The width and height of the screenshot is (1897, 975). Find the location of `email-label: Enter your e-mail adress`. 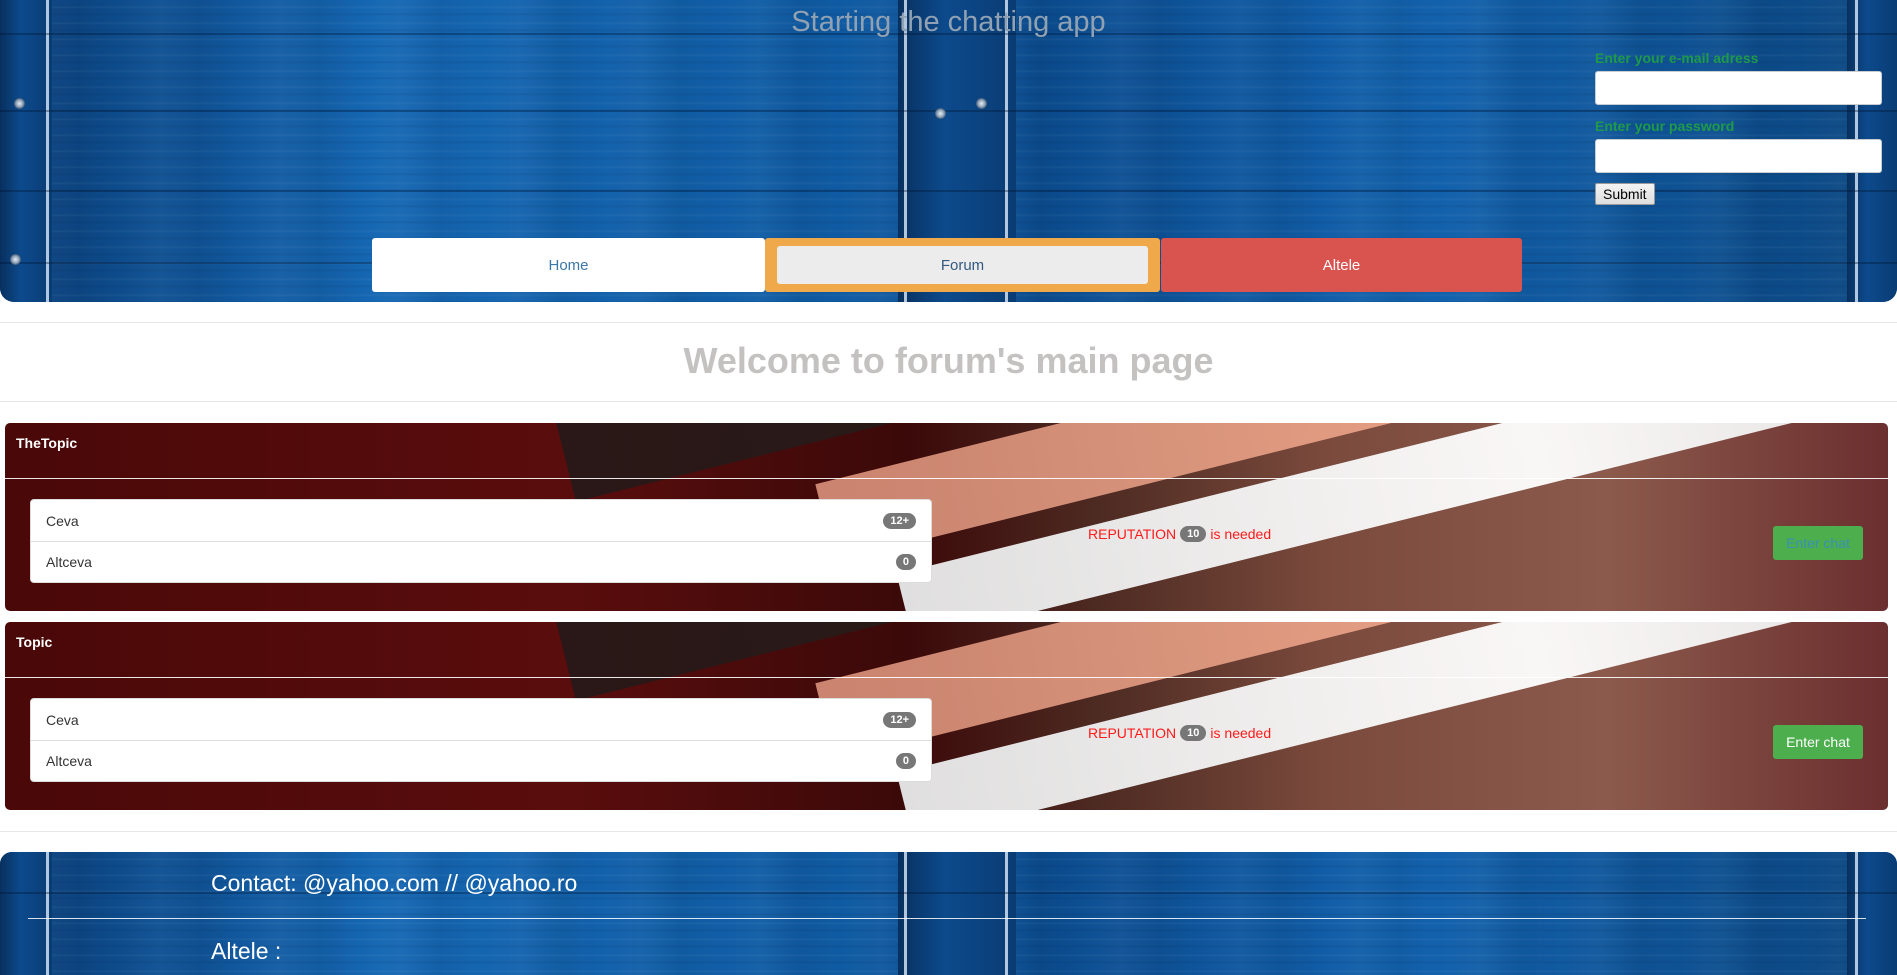

email-label: Enter your e-mail adress is located at coordinates (1677, 58).